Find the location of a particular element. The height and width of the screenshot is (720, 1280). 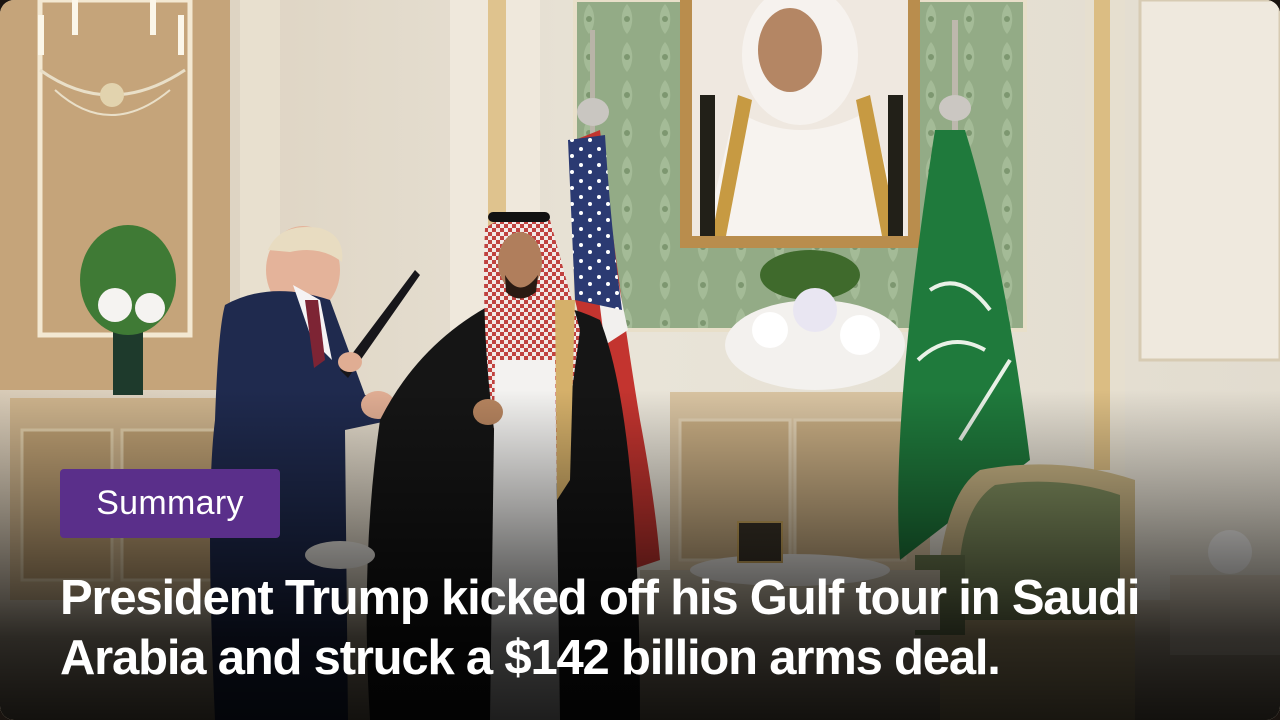

summary-badge: Summary is located at coordinates (170, 503).